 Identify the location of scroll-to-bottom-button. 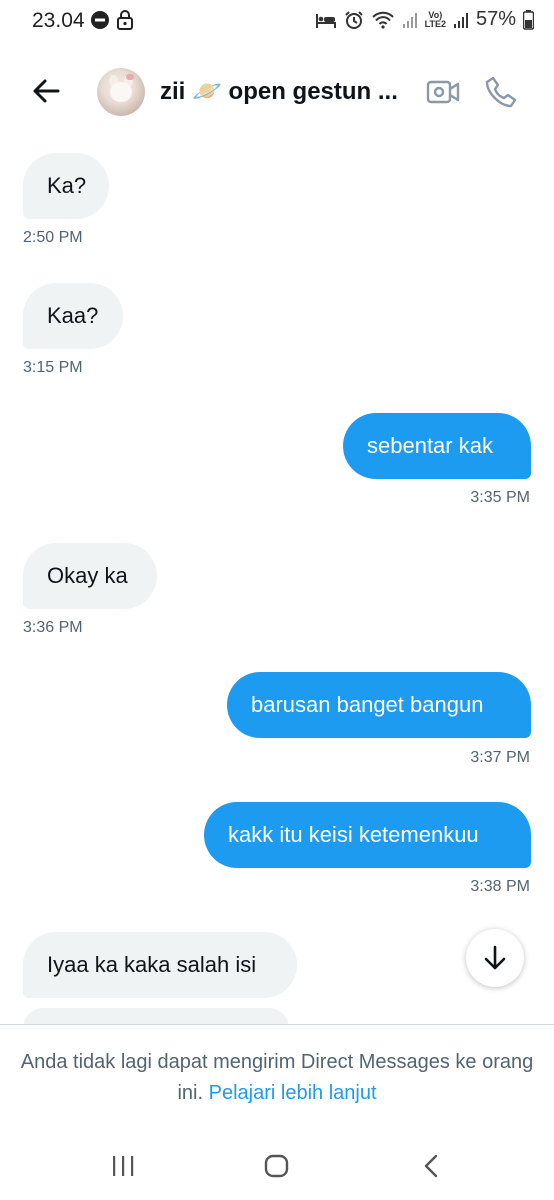
(495, 958).